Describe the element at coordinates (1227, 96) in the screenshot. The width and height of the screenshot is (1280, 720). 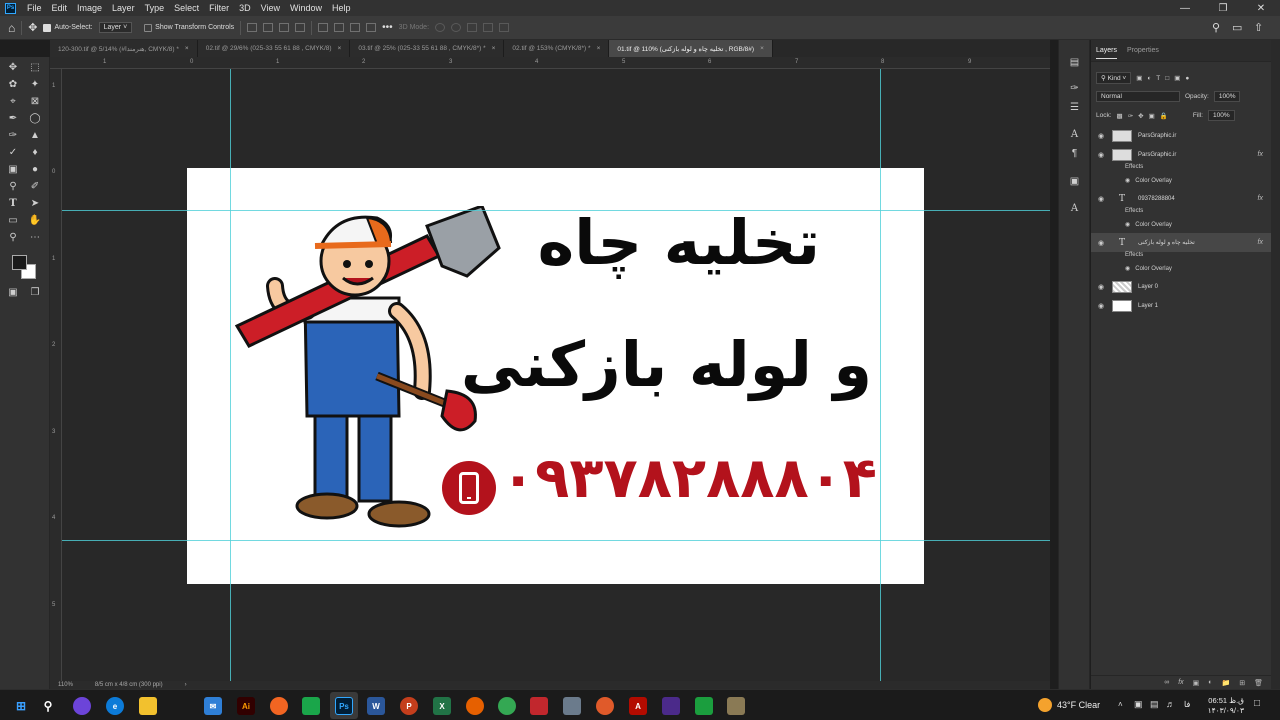
I see `opacity-input: 100%` at that location.